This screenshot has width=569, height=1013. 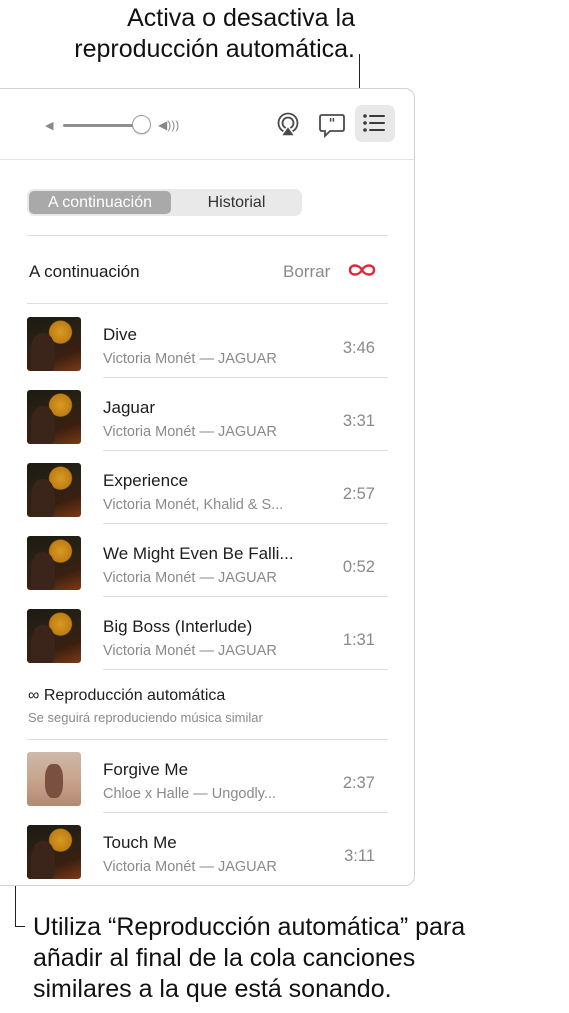 I want to click on song-title: Forgive Me, so click(x=146, y=769).